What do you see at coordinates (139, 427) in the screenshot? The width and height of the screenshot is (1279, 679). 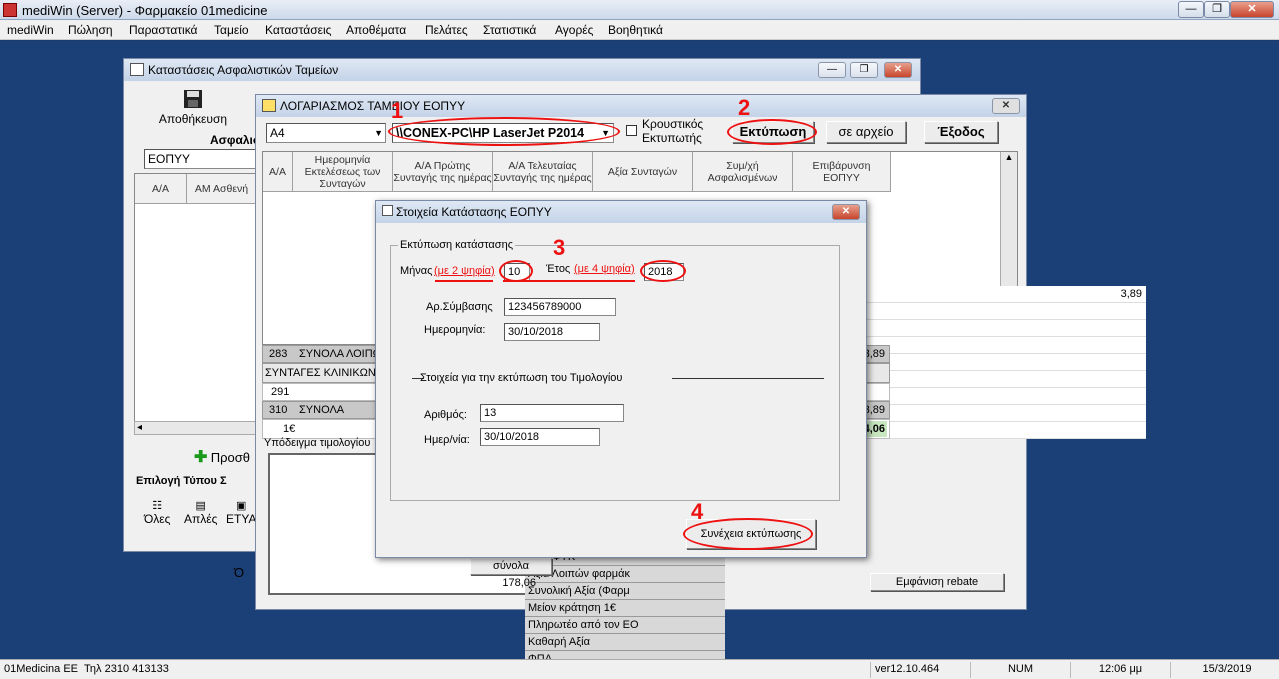 I see `scroll-left-icon: ◂` at bounding box center [139, 427].